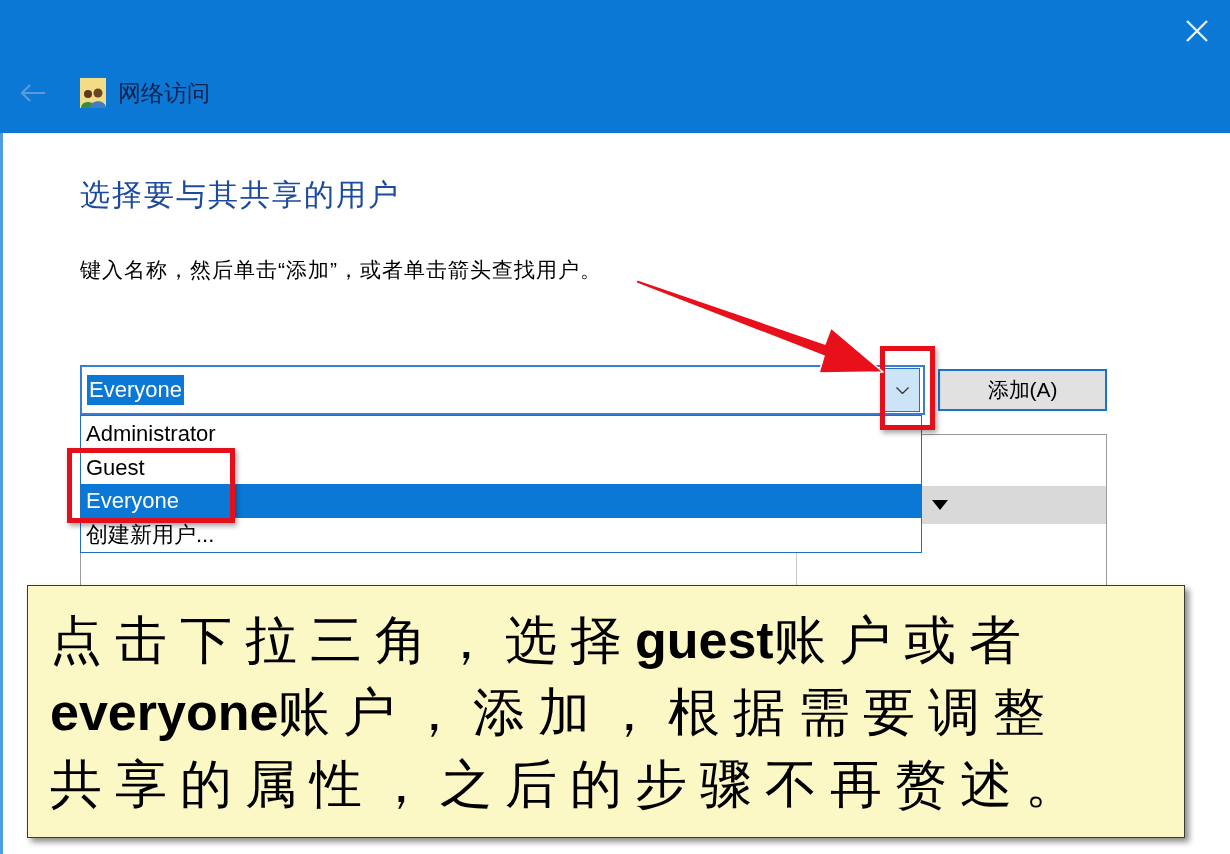  I want to click on triangle-down-icon, so click(940, 505).